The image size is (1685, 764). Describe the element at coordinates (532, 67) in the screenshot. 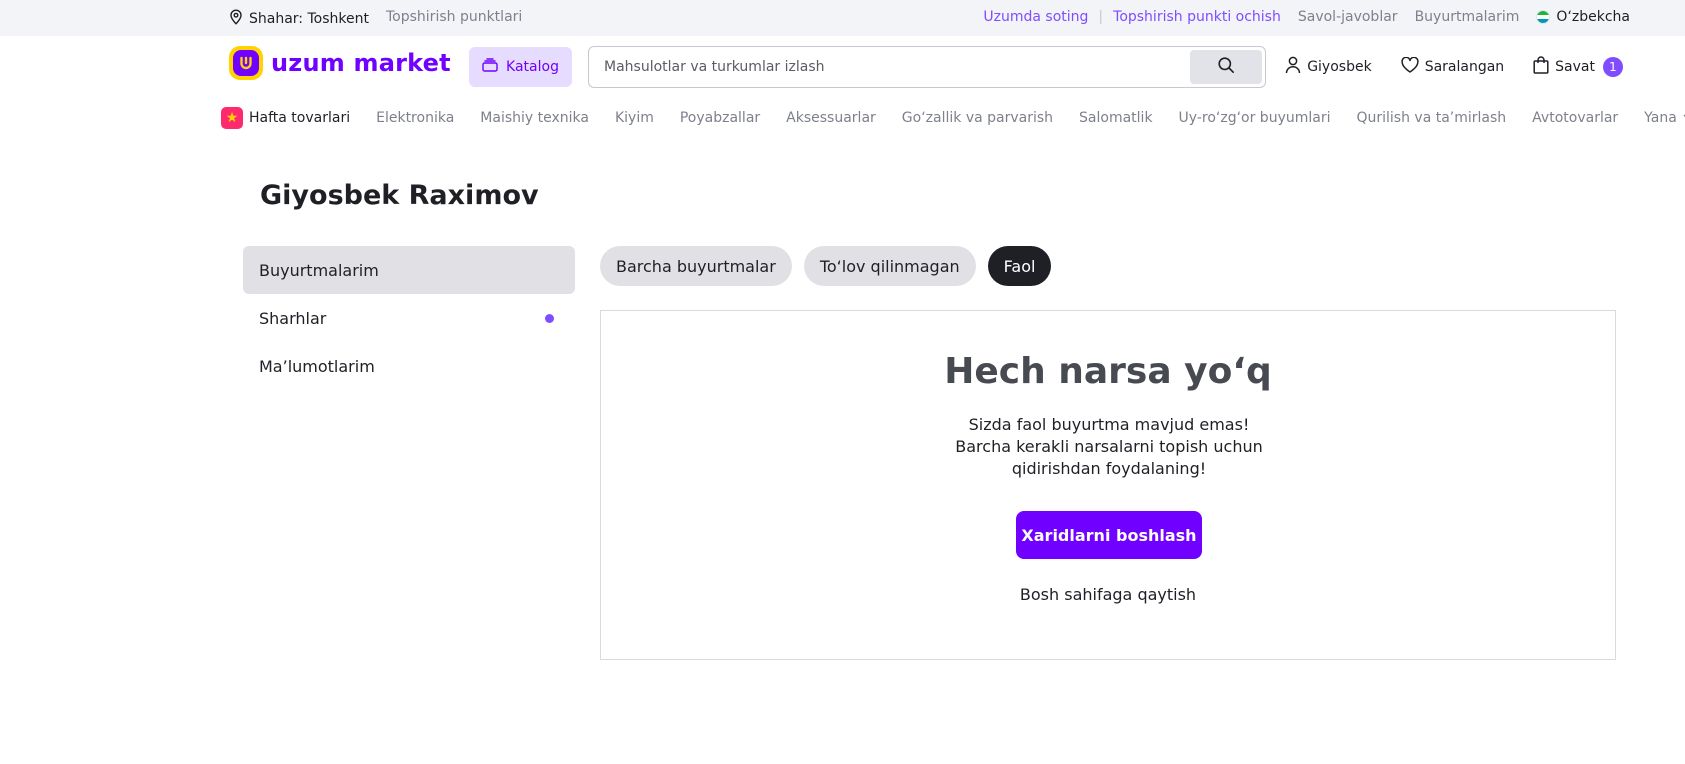

I see `catalog-label: Katalog` at that location.